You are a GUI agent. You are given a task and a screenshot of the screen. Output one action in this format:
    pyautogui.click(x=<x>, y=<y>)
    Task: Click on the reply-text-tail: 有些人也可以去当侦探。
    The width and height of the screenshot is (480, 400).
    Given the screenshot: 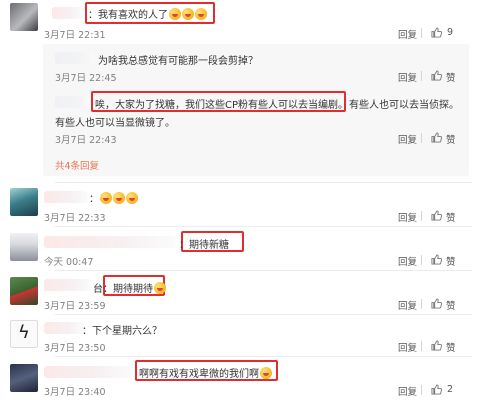 What is the action you would take?
    pyautogui.click(x=404, y=105)
    